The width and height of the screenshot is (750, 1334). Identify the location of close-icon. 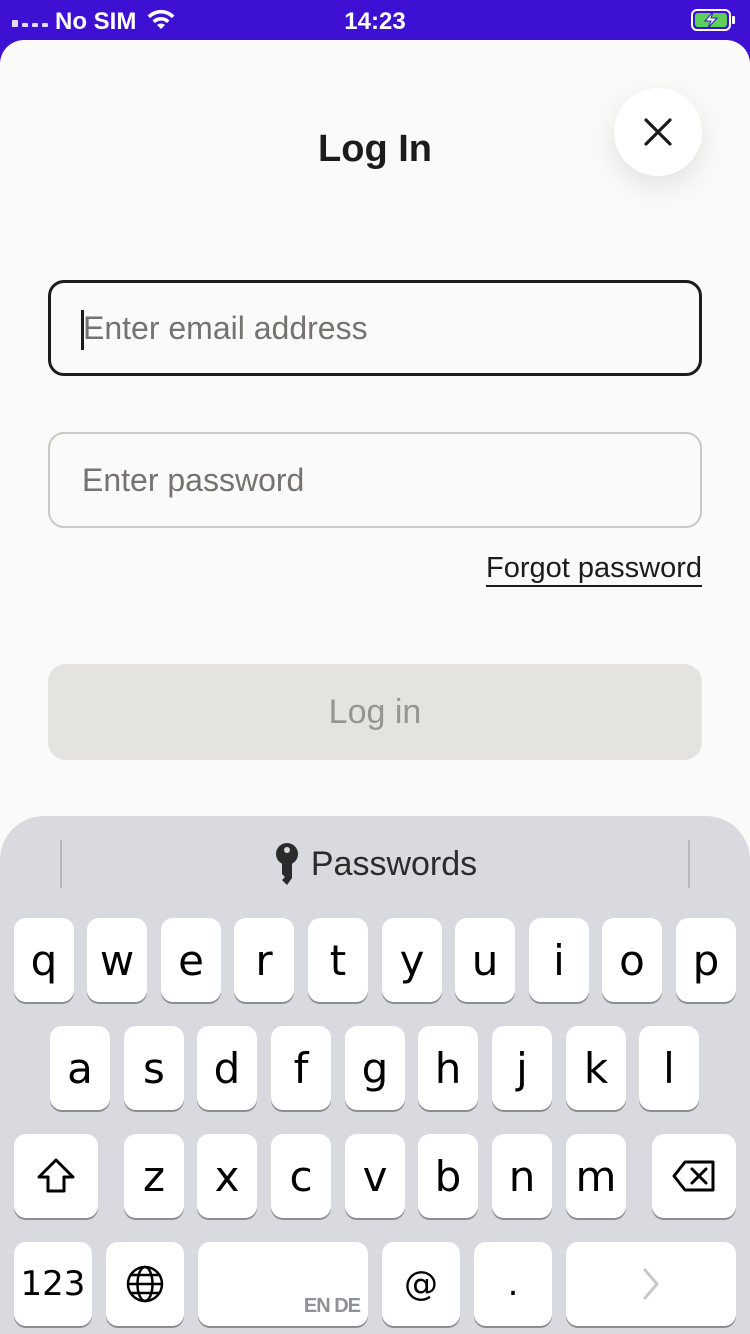
(658, 132).